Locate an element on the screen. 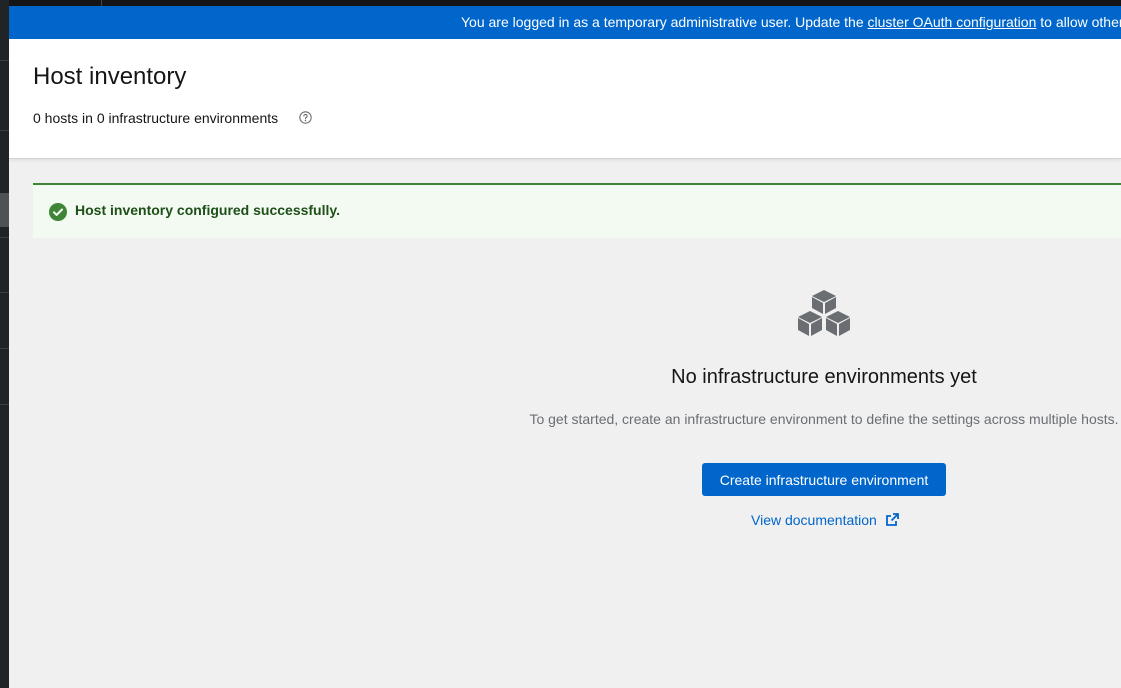 This screenshot has width=1121, height=688. create-infrastructure-environment-button: Create infrastructure environment is located at coordinates (824, 479).